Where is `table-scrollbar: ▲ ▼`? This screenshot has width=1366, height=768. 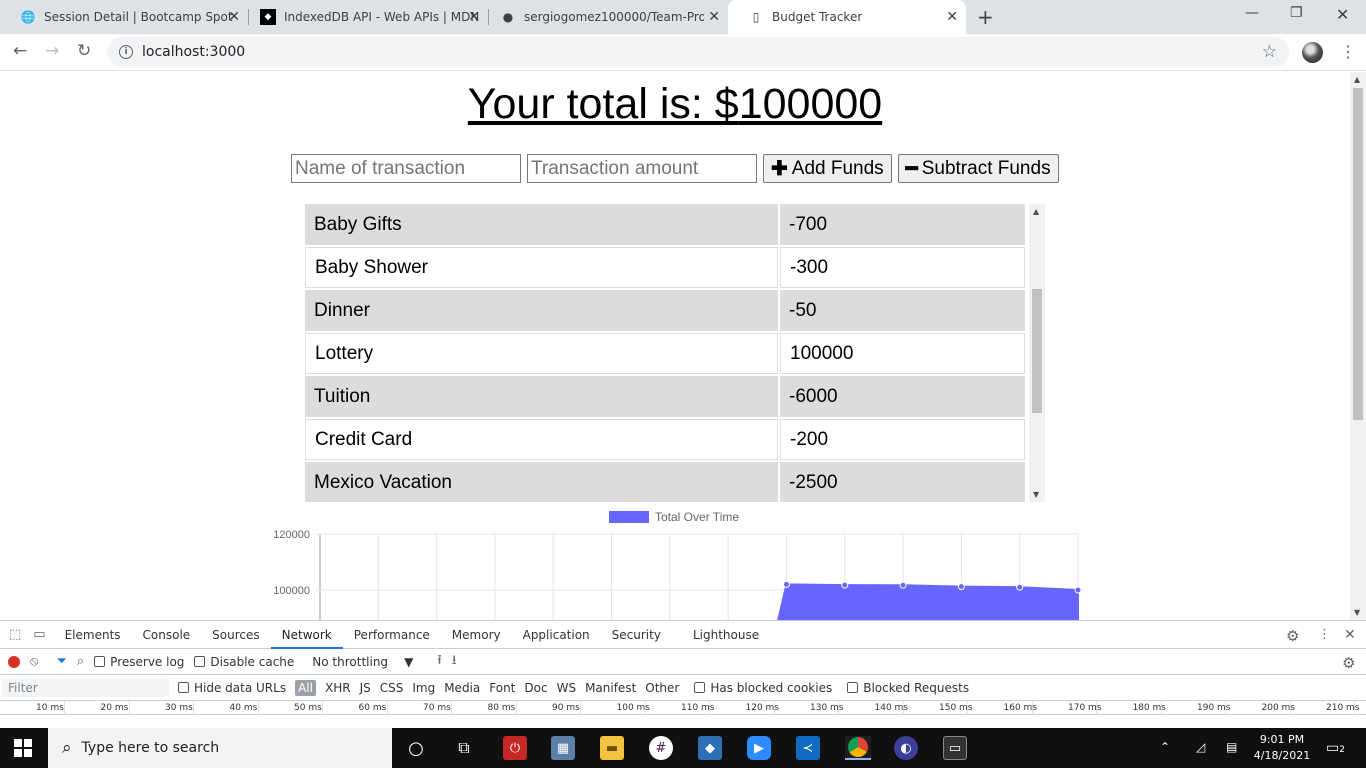 table-scrollbar: ▲ ▼ is located at coordinates (1037, 353).